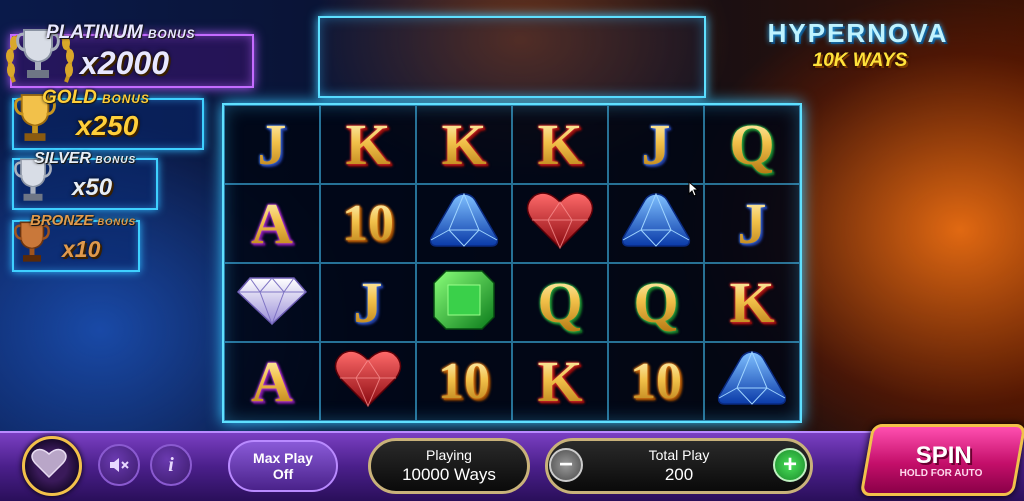  What do you see at coordinates (283, 474) in the screenshot?
I see `max-play-state: Off` at bounding box center [283, 474].